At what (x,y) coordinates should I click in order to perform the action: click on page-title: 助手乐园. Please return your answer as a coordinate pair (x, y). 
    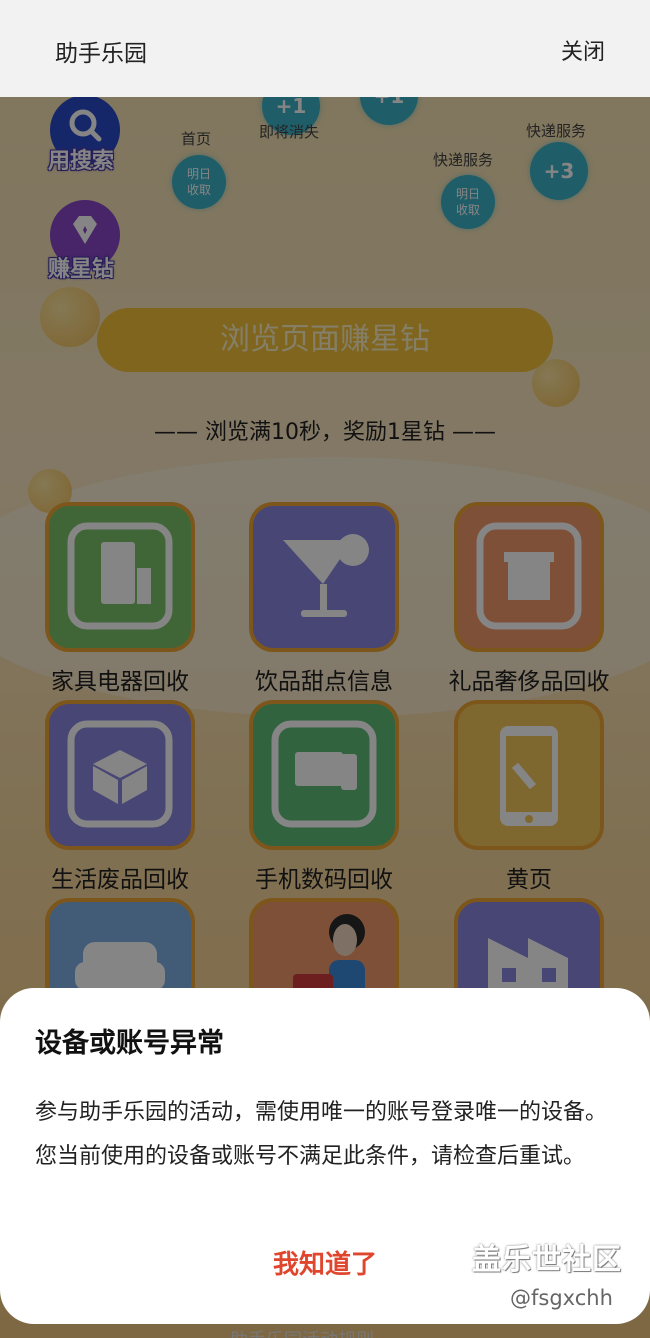
    Looking at the image, I should click on (101, 54).